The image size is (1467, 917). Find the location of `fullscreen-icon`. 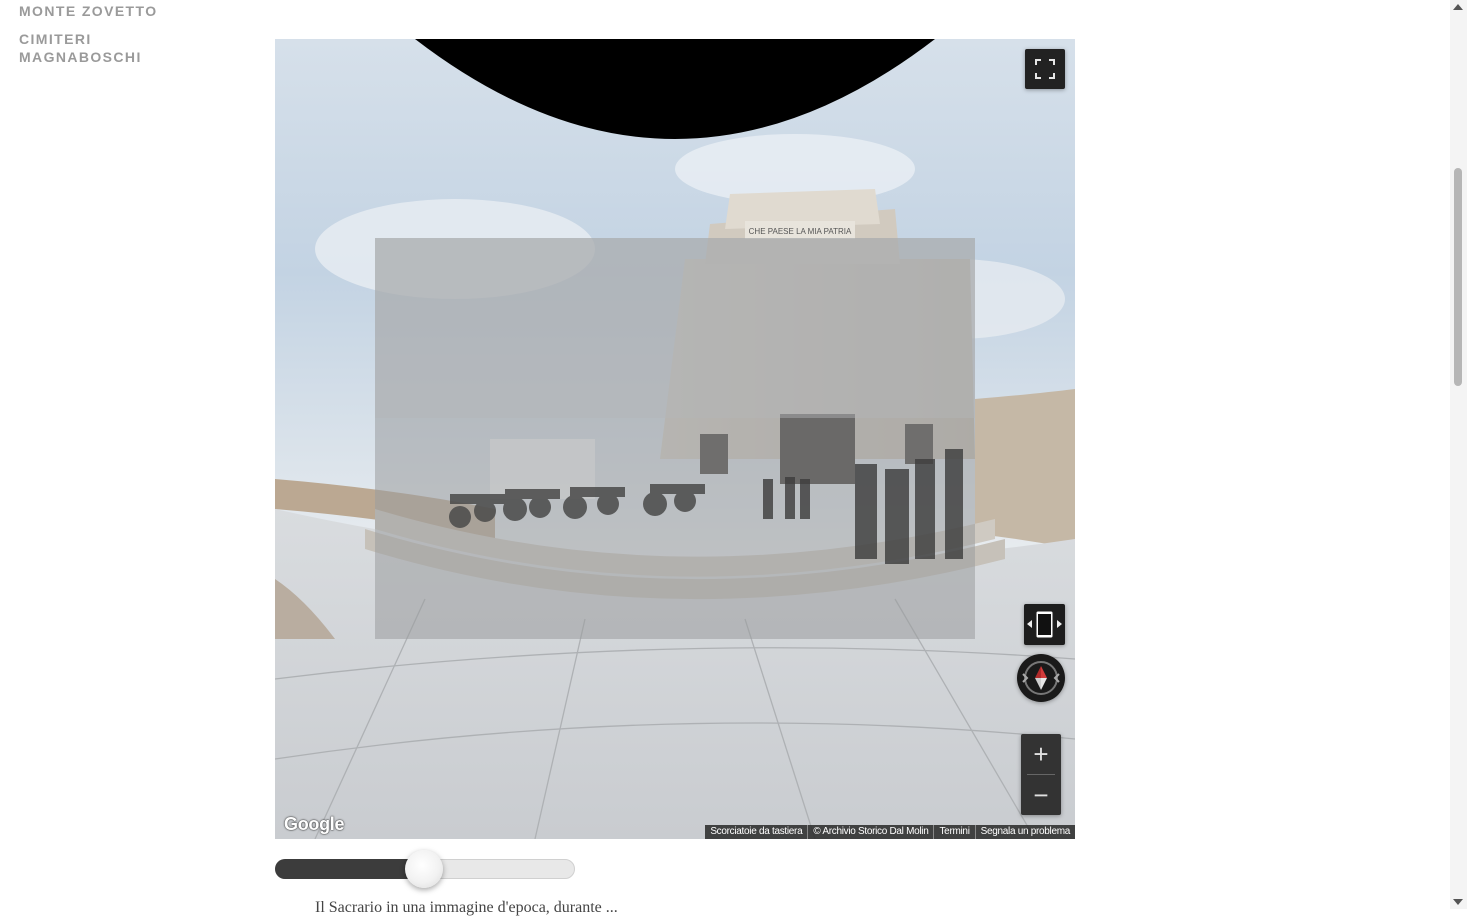

fullscreen-icon is located at coordinates (1045, 69).